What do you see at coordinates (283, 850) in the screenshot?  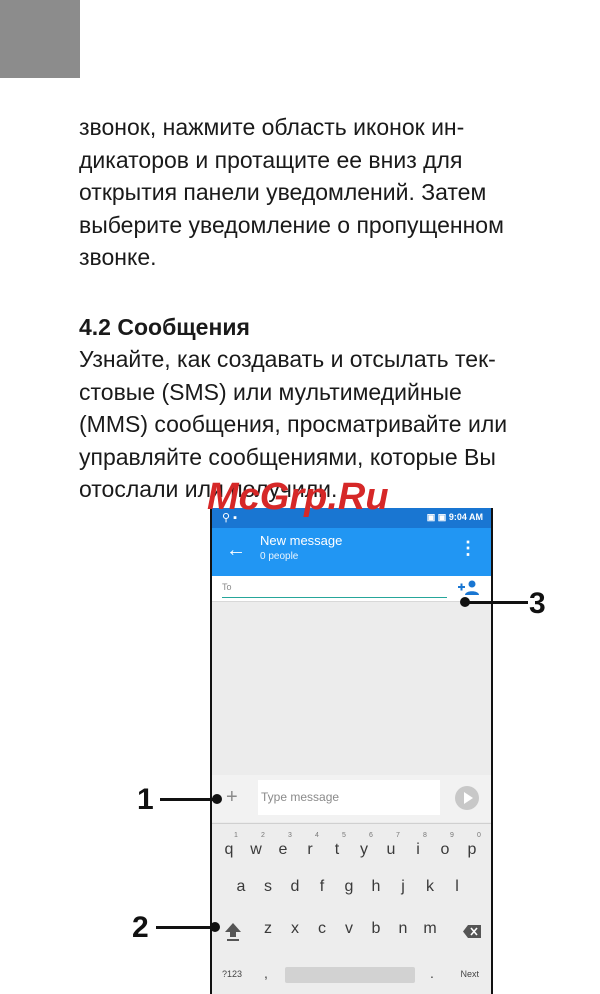 I see `key-e: e` at bounding box center [283, 850].